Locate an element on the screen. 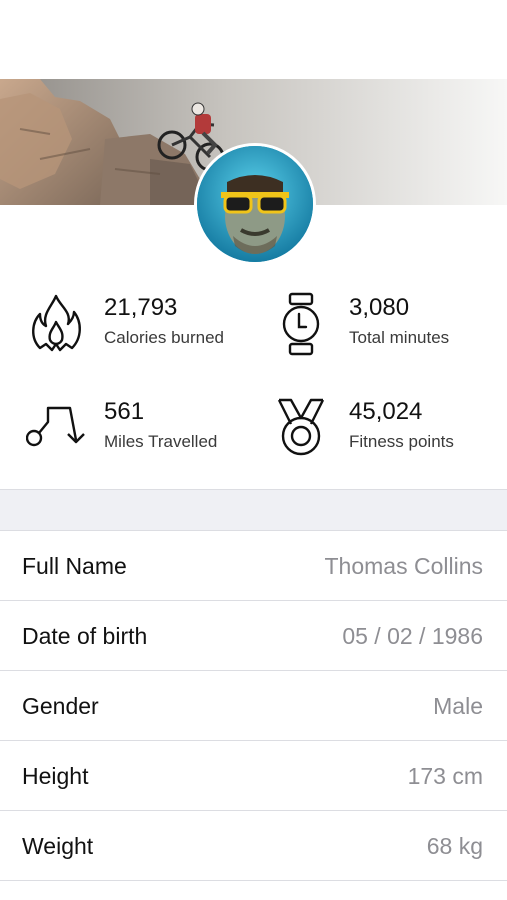 The height and width of the screenshot is (900, 507). avatar-image is located at coordinates (255, 204).